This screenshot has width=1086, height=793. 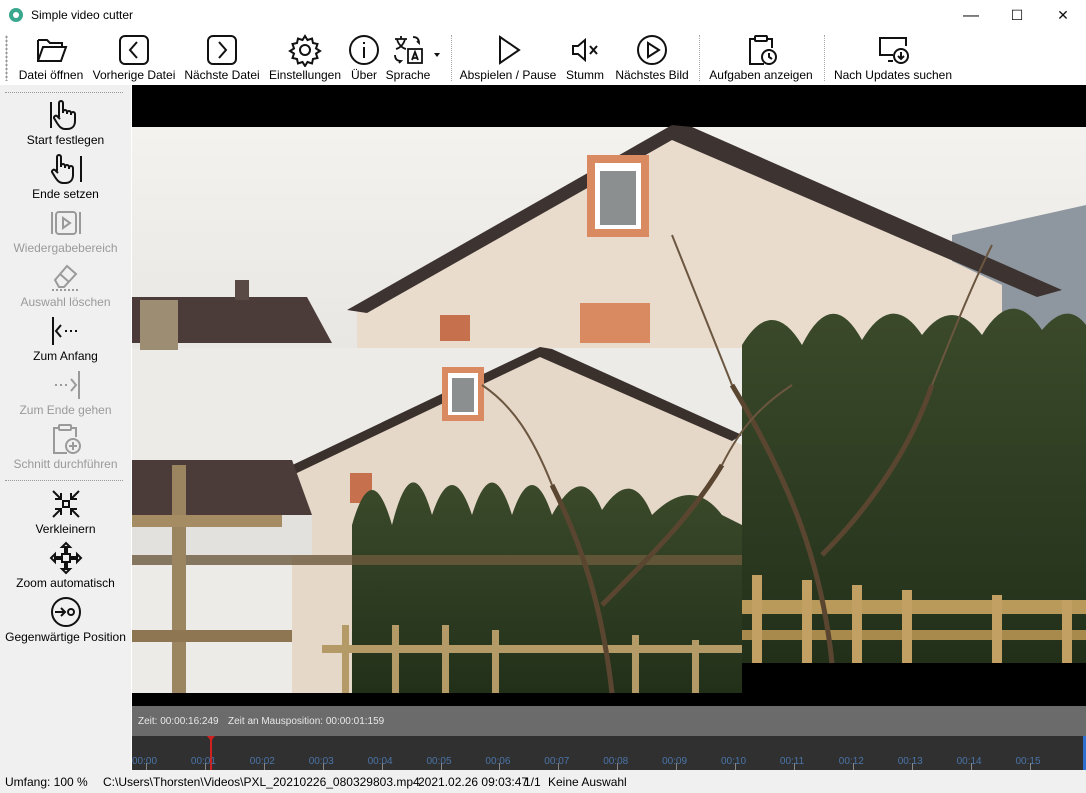 I want to click on close-button: ✕, so click(x=1063, y=15).